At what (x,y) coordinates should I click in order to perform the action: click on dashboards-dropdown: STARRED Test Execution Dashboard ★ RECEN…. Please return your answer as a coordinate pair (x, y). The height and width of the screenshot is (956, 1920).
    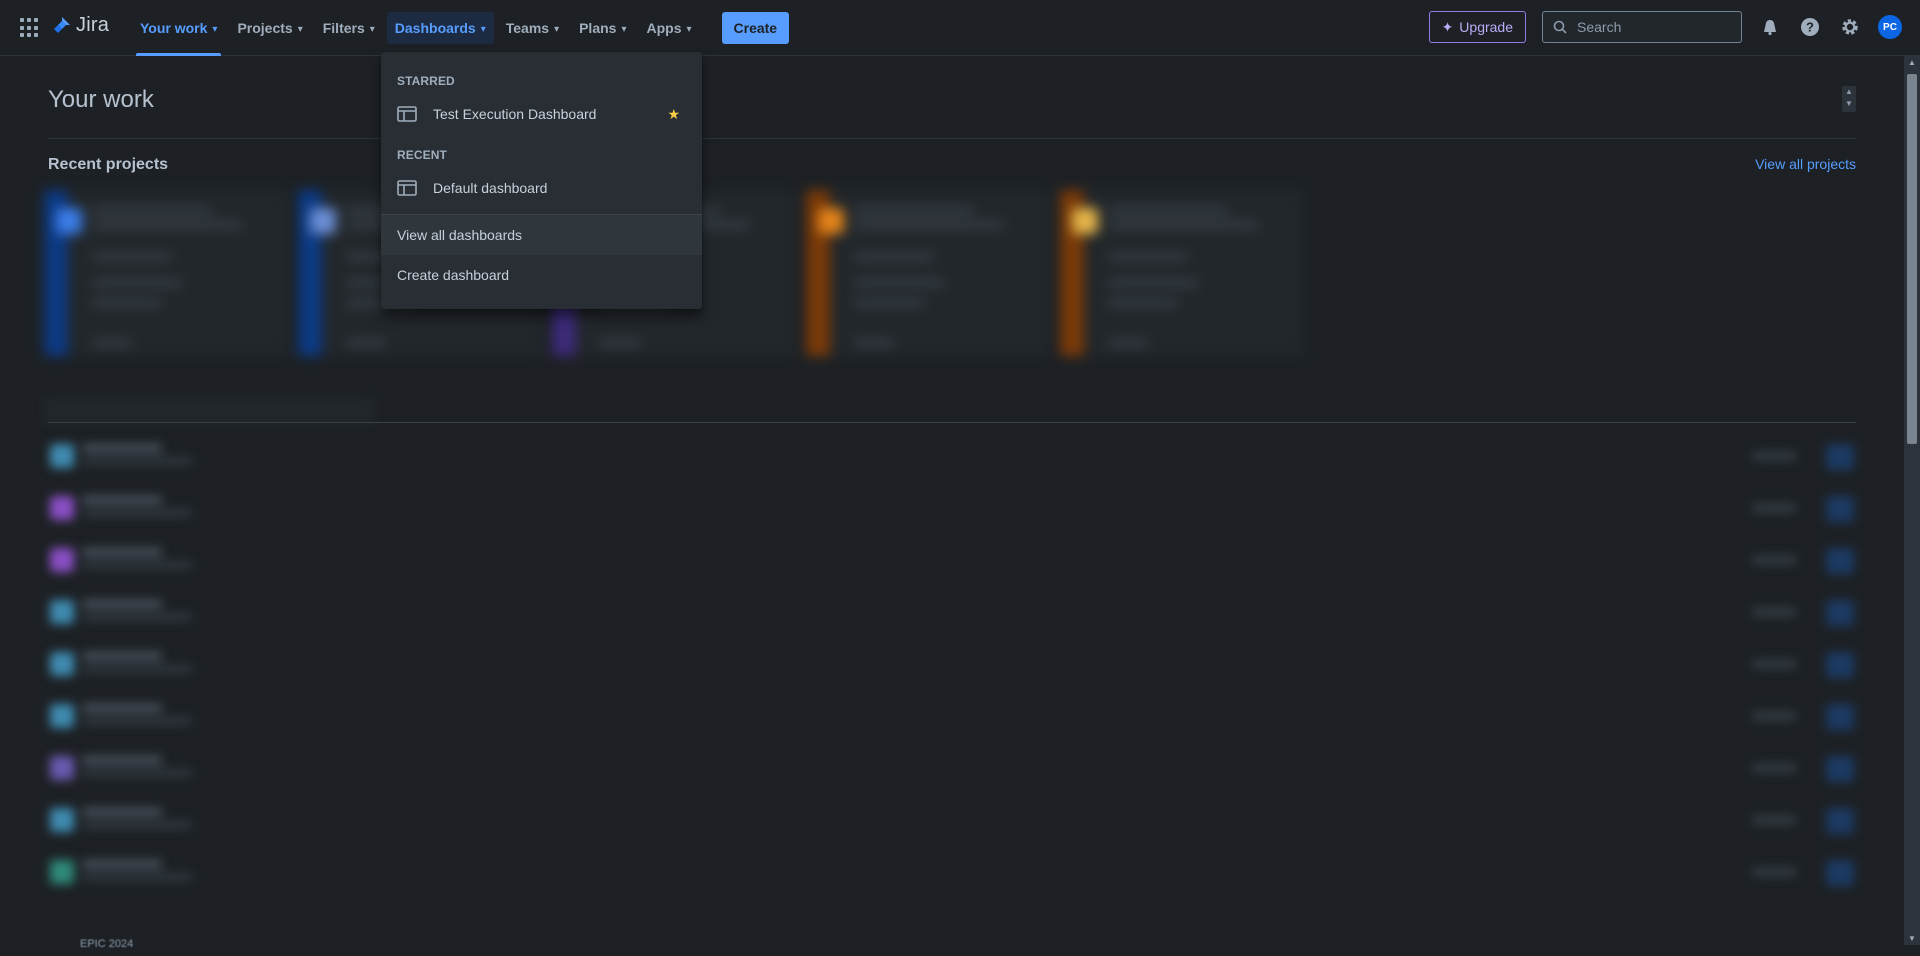
    Looking at the image, I should click on (541, 180).